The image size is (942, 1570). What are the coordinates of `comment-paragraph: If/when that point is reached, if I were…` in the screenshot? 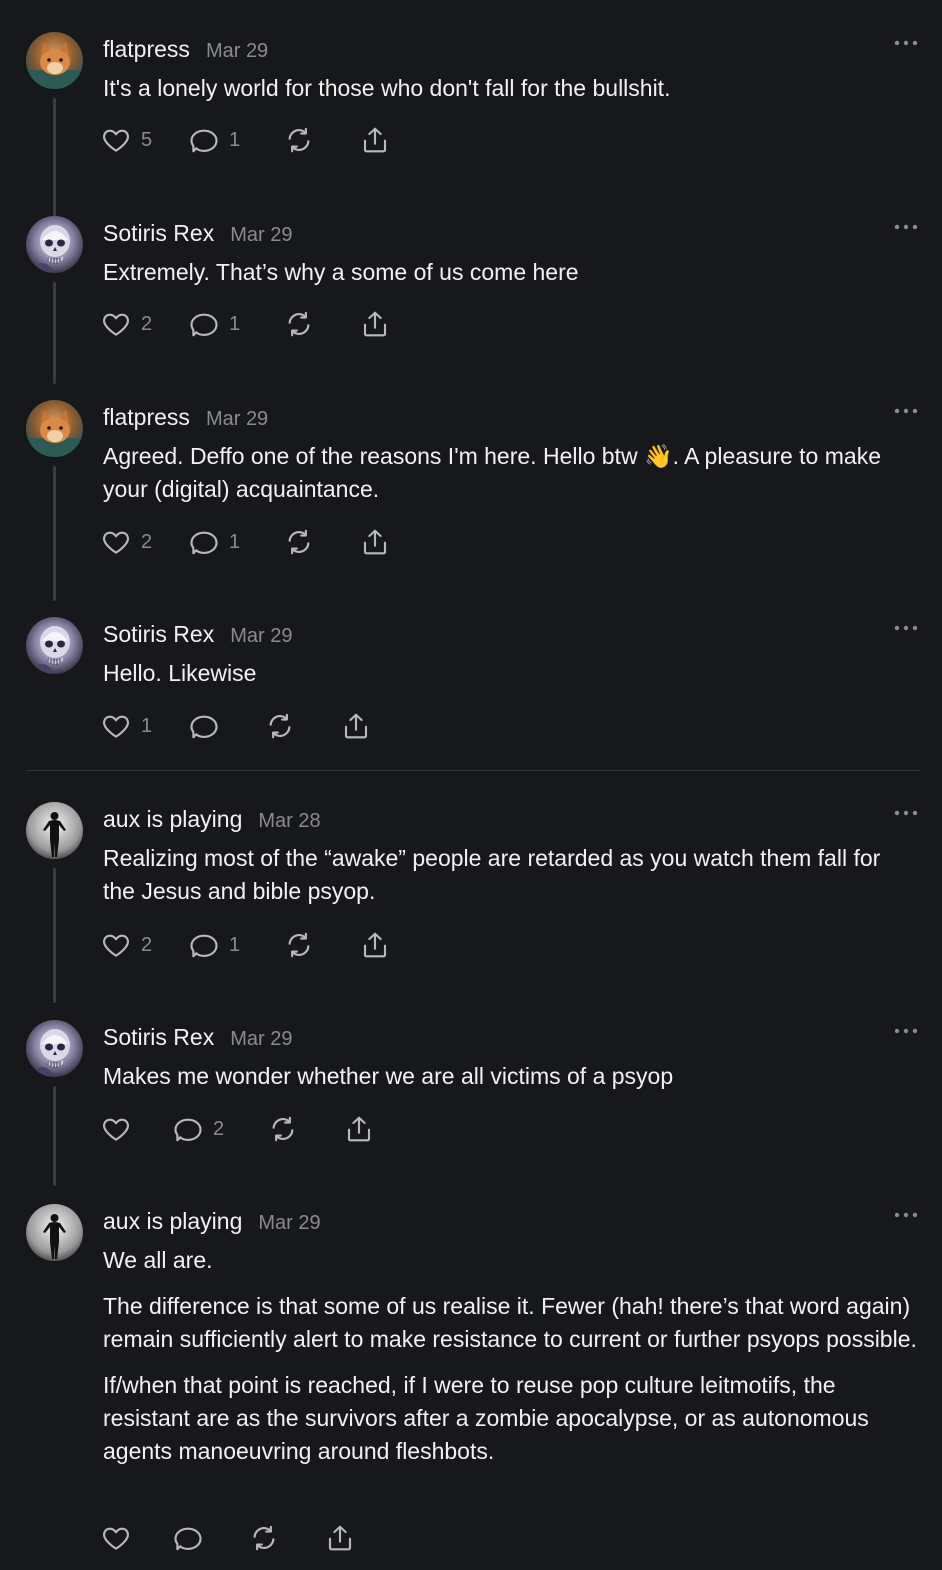 It's located at (486, 1418).